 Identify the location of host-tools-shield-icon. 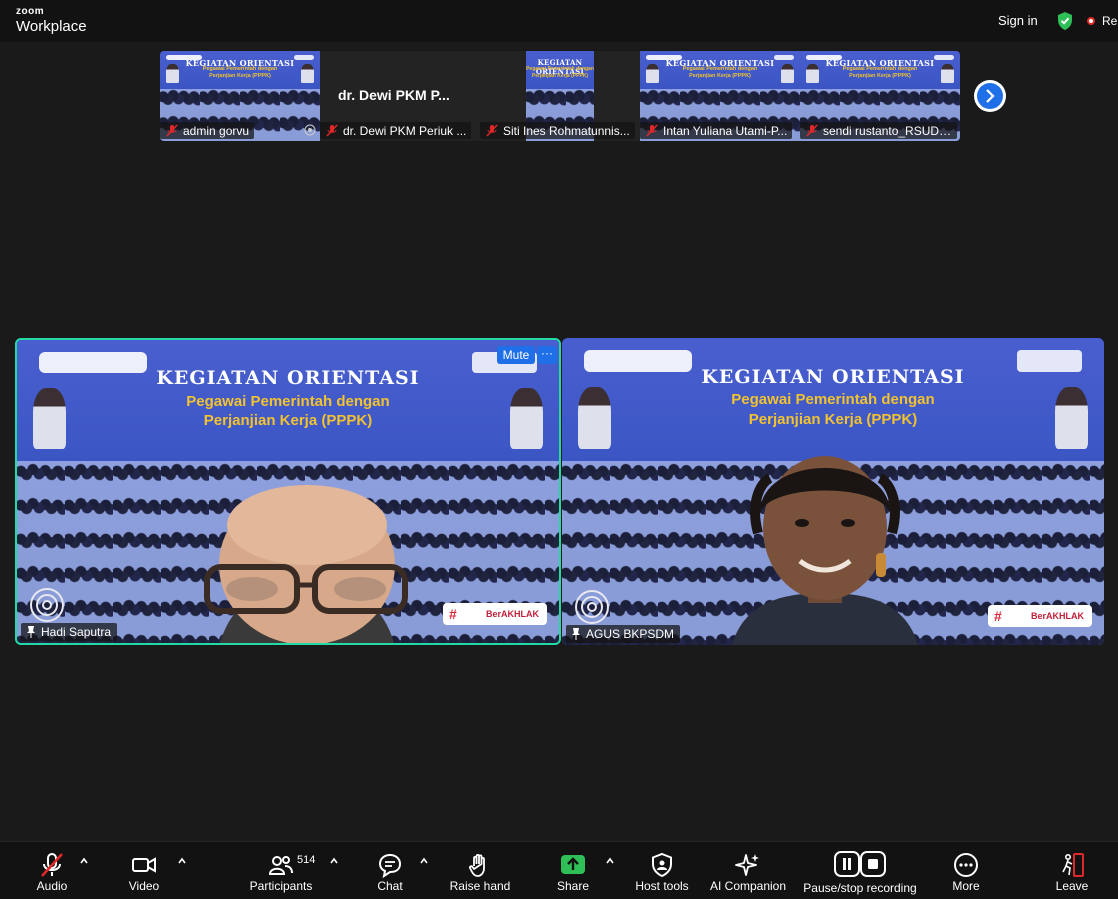
(662, 865).